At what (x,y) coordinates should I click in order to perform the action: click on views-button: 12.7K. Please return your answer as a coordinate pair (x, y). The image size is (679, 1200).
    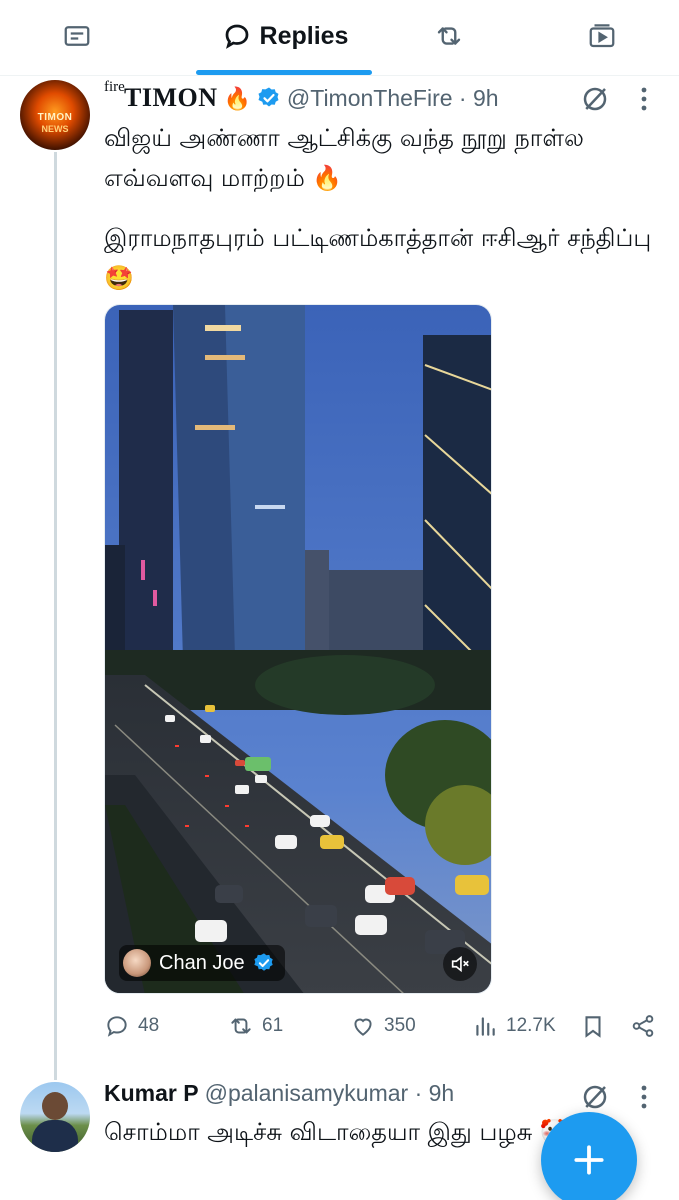
    Looking at the image, I should click on (514, 1026).